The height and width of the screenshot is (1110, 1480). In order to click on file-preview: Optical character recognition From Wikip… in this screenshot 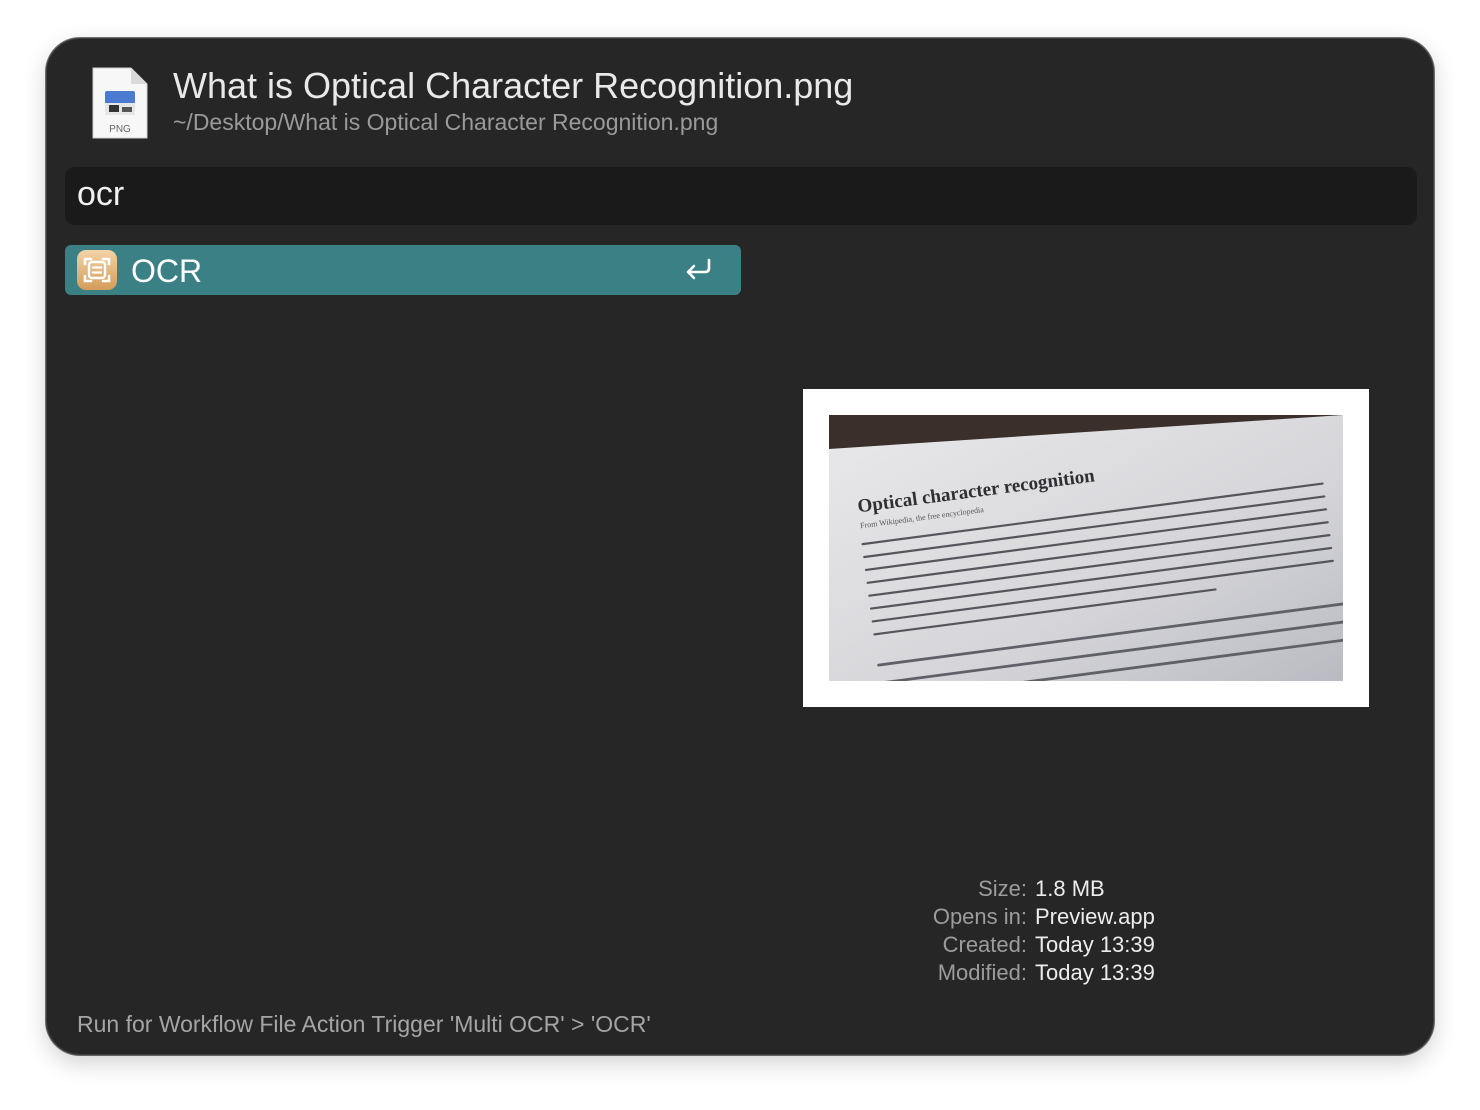, I will do `click(1086, 548)`.